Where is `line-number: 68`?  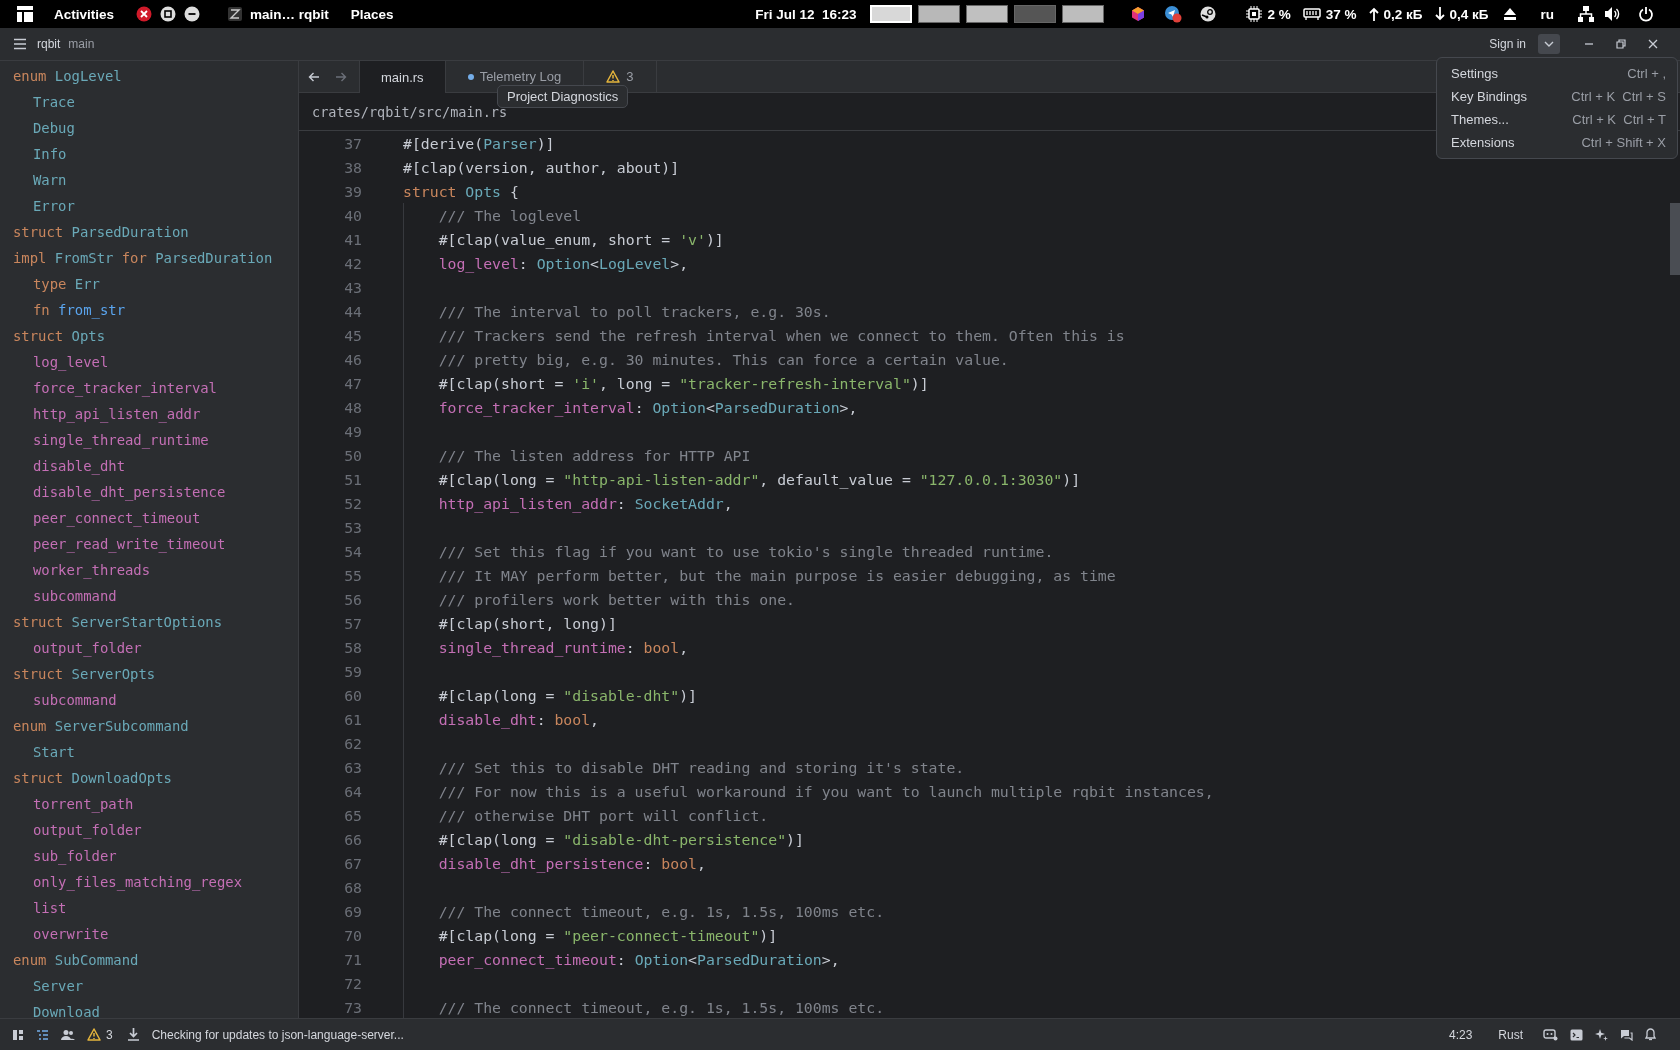
line-number: 68 is located at coordinates (352, 887).